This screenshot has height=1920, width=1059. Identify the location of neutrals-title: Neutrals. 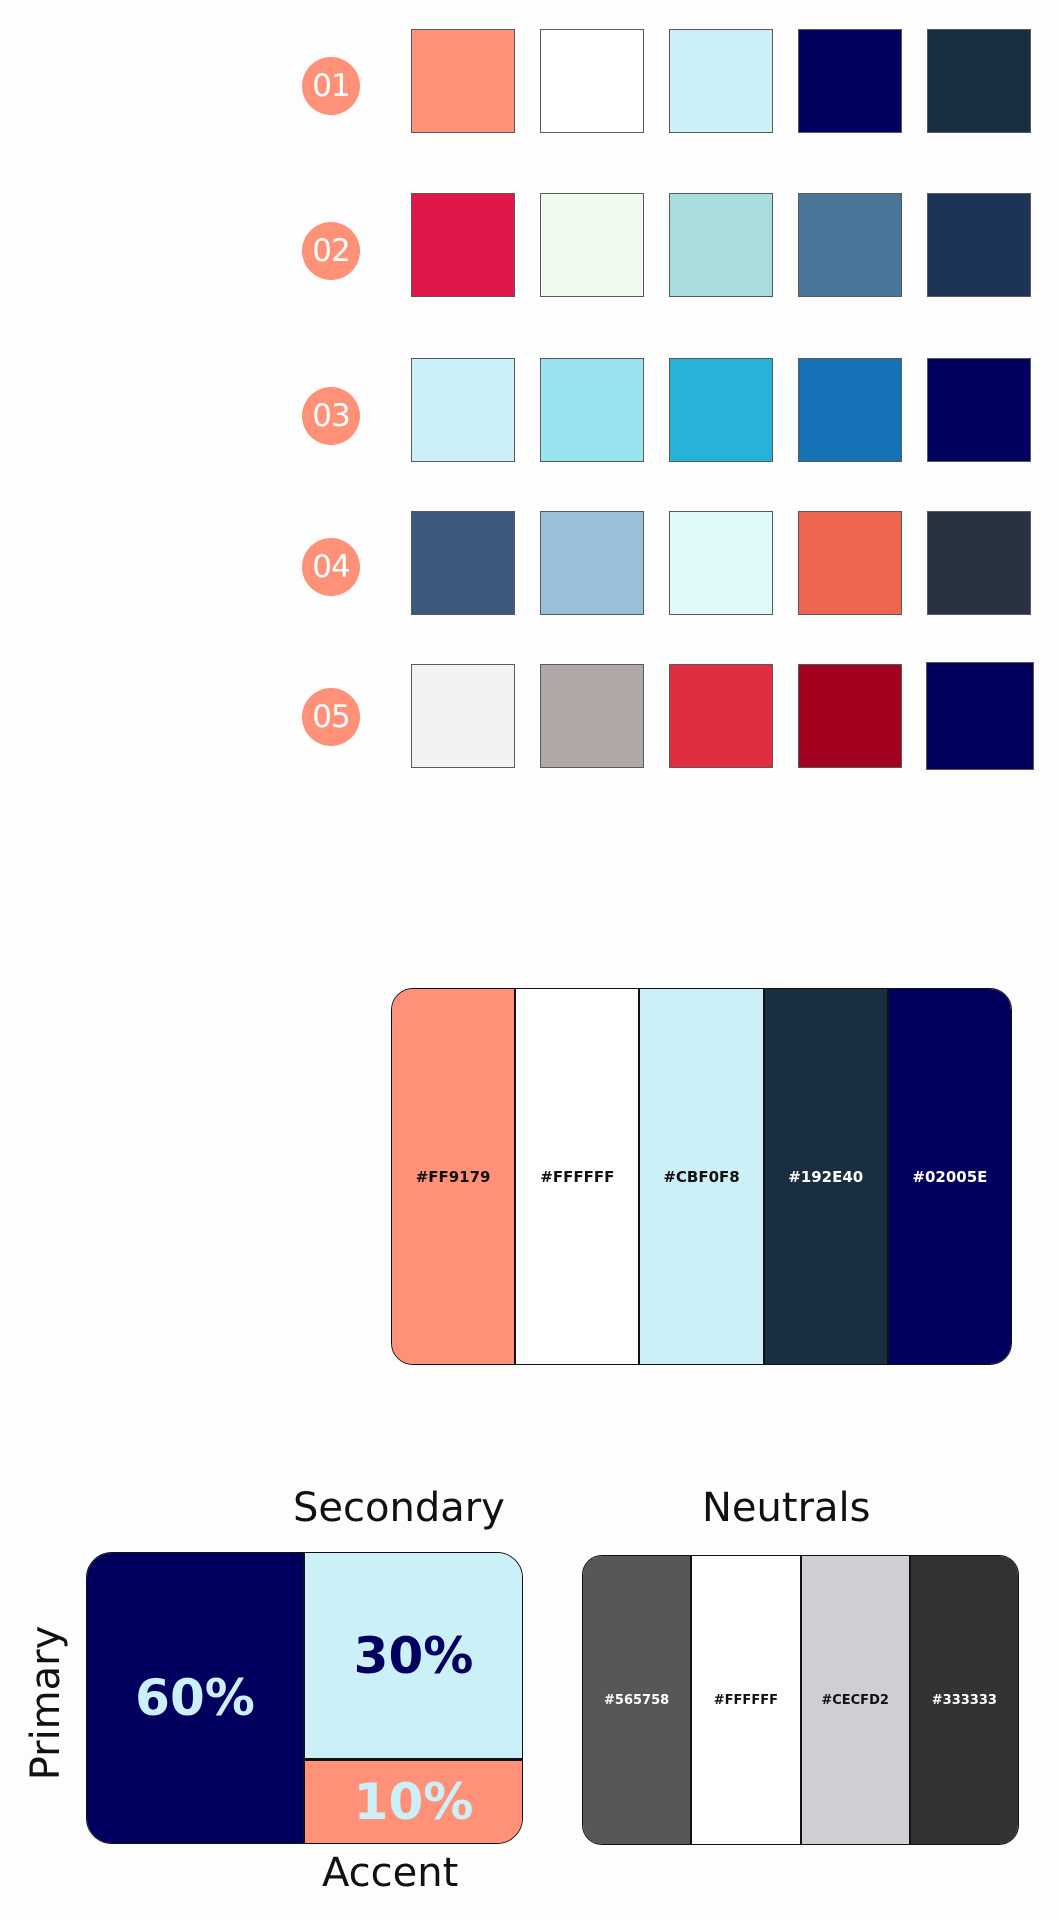
(786, 1508).